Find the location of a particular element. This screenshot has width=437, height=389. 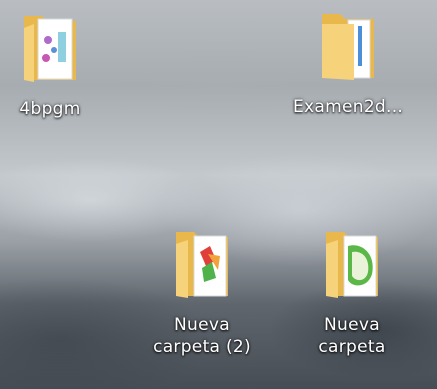

icon-label-line-2: carpeta is located at coordinates (352, 347).